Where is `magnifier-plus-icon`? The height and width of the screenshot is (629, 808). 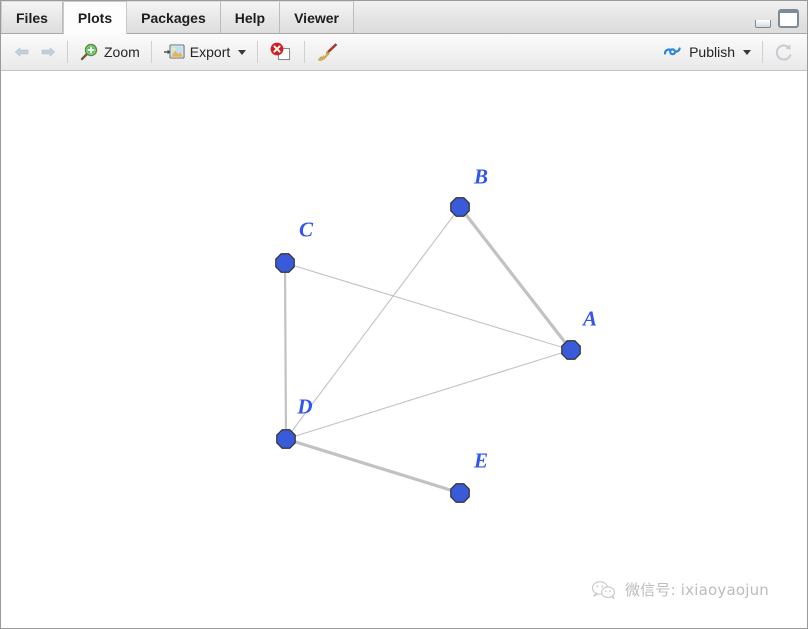 magnifier-plus-icon is located at coordinates (89, 52).